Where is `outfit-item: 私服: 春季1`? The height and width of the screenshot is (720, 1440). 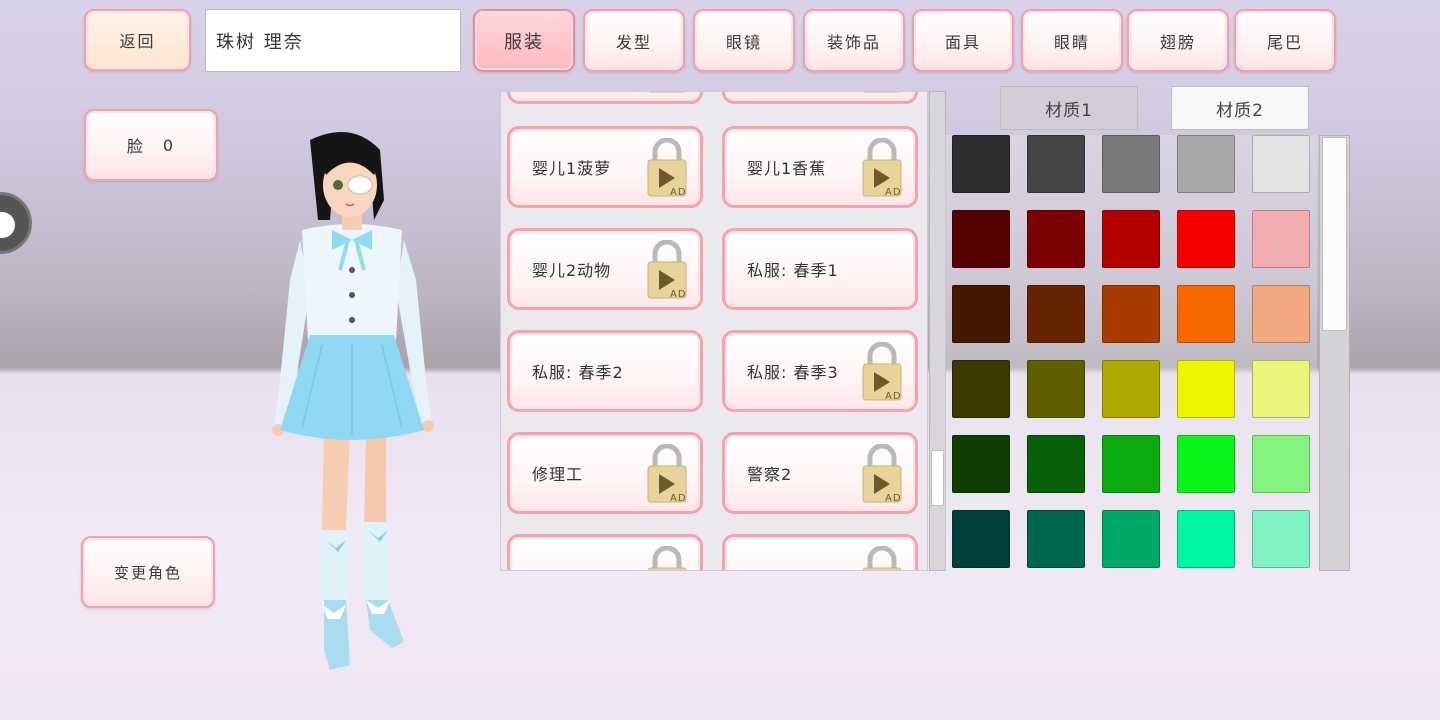
outfit-item: 私服: 春季1 is located at coordinates (820, 269).